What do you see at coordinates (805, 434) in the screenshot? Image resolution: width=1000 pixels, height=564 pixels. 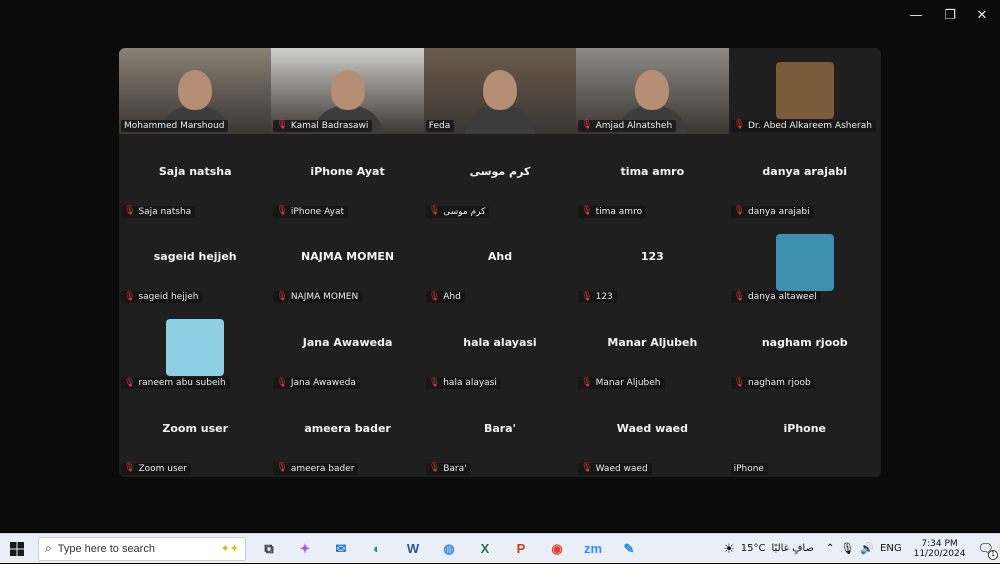 I see `participant-tile: iPhone iPhone` at bounding box center [805, 434].